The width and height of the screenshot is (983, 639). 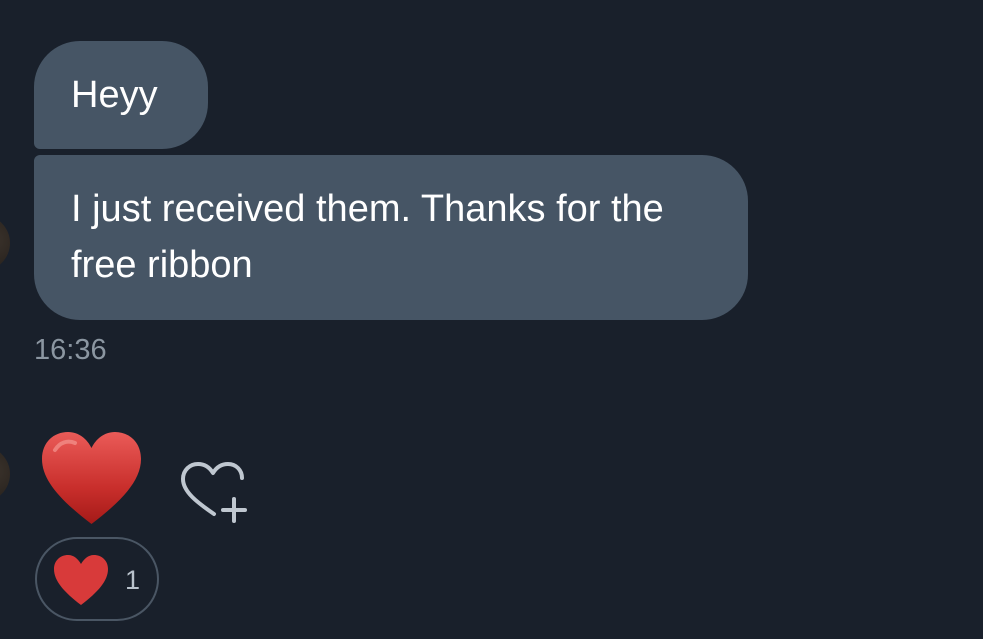 I want to click on message-bubble: Heyy, so click(x=121, y=95).